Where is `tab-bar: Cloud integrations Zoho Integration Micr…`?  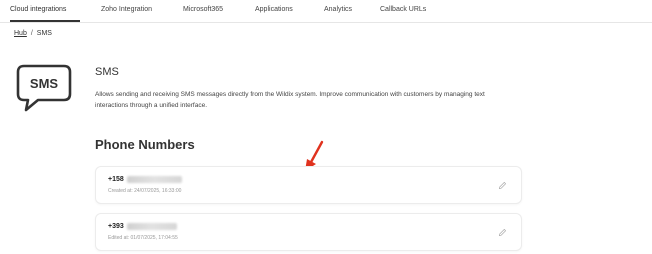 tab-bar: Cloud integrations Zoho Integration Micr… is located at coordinates (326, 11).